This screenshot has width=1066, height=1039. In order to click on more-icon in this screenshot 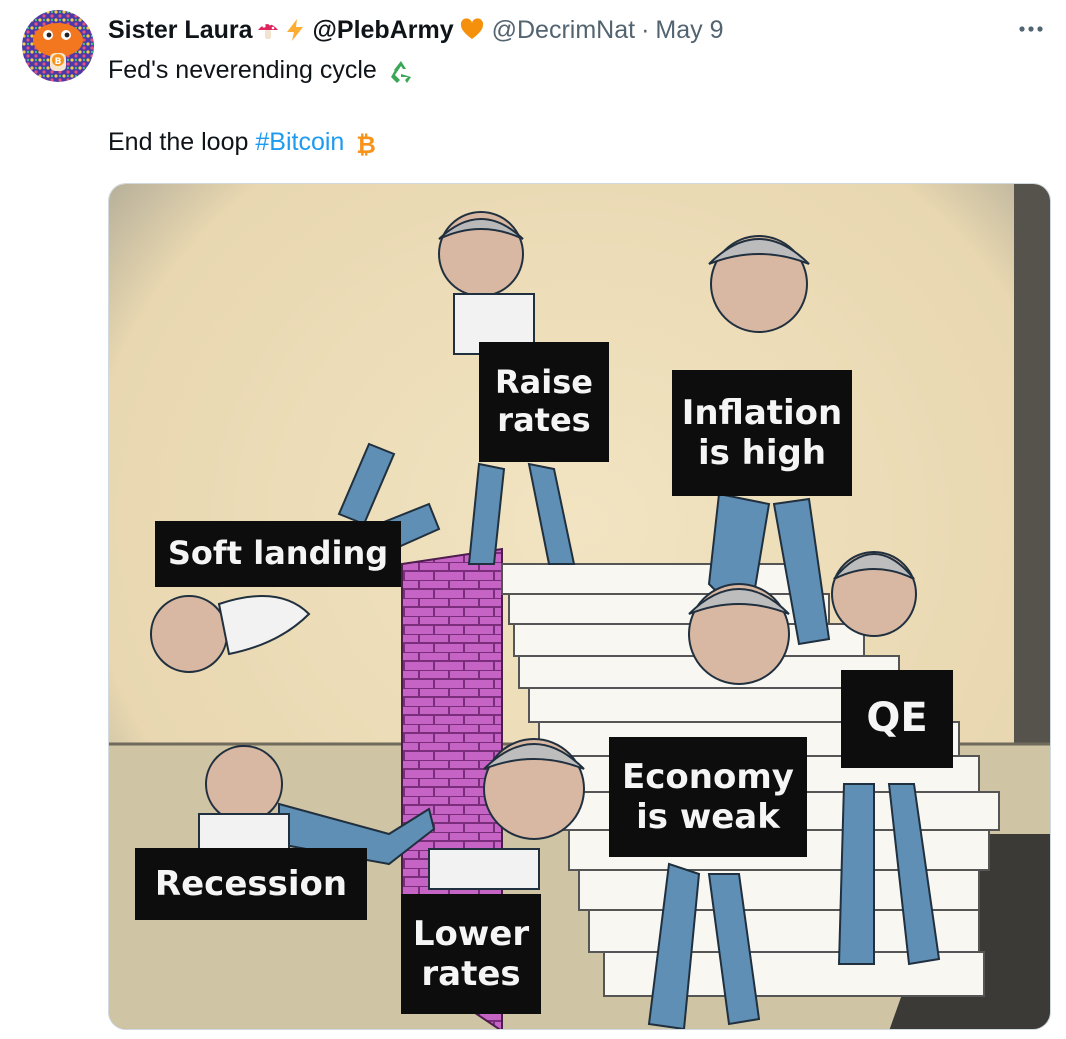, I will do `click(1031, 29)`.